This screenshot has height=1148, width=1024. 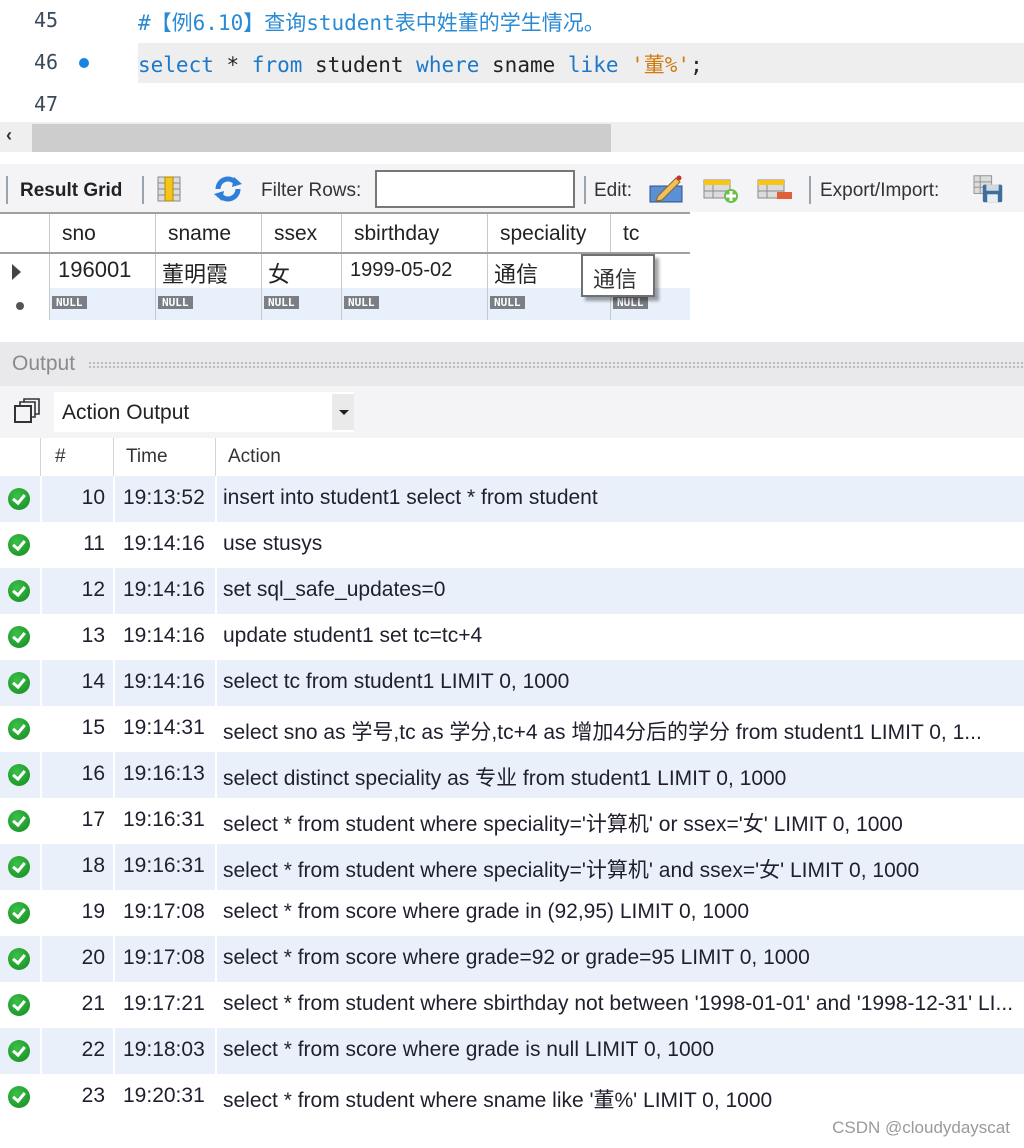 What do you see at coordinates (593, 65) in the screenshot?
I see `sql-keyword: like` at bounding box center [593, 65].